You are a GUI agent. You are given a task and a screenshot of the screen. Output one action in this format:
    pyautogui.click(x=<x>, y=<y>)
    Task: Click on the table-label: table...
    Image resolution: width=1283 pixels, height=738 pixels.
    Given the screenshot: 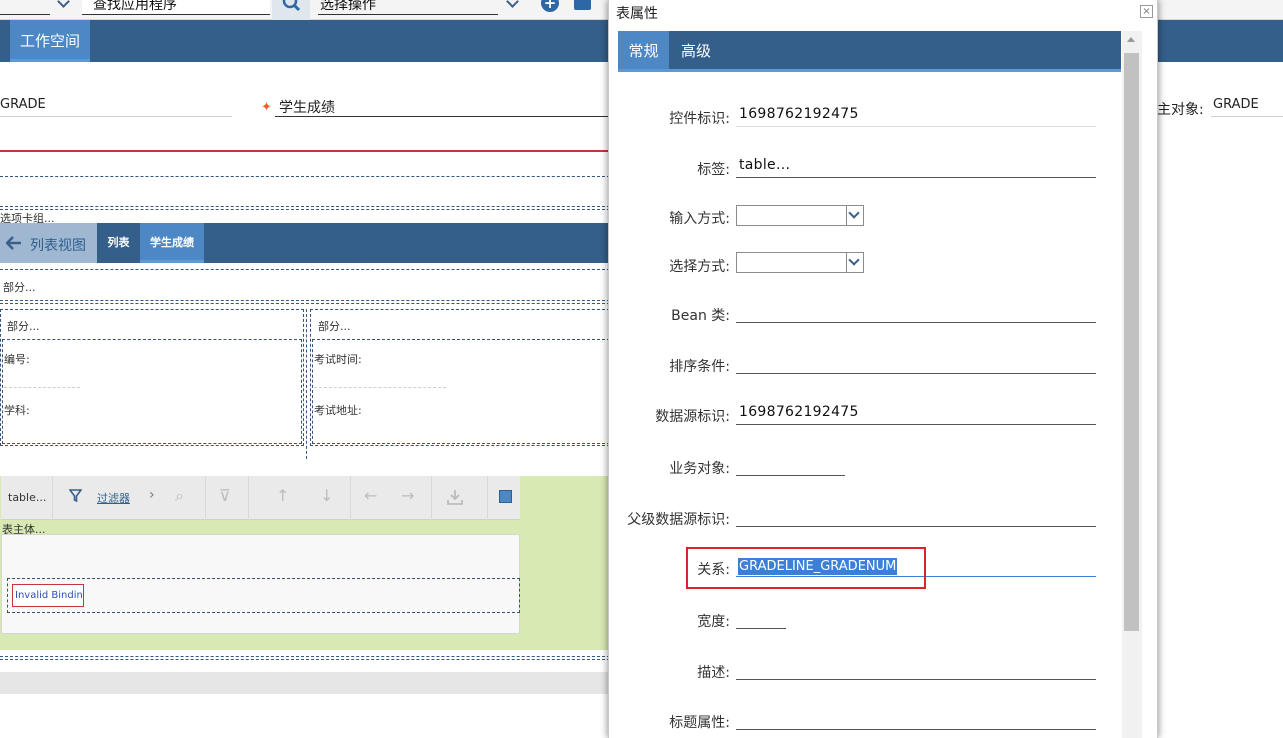 What is the action you would take?
    pyautogui.click(x=27, y=497)
    